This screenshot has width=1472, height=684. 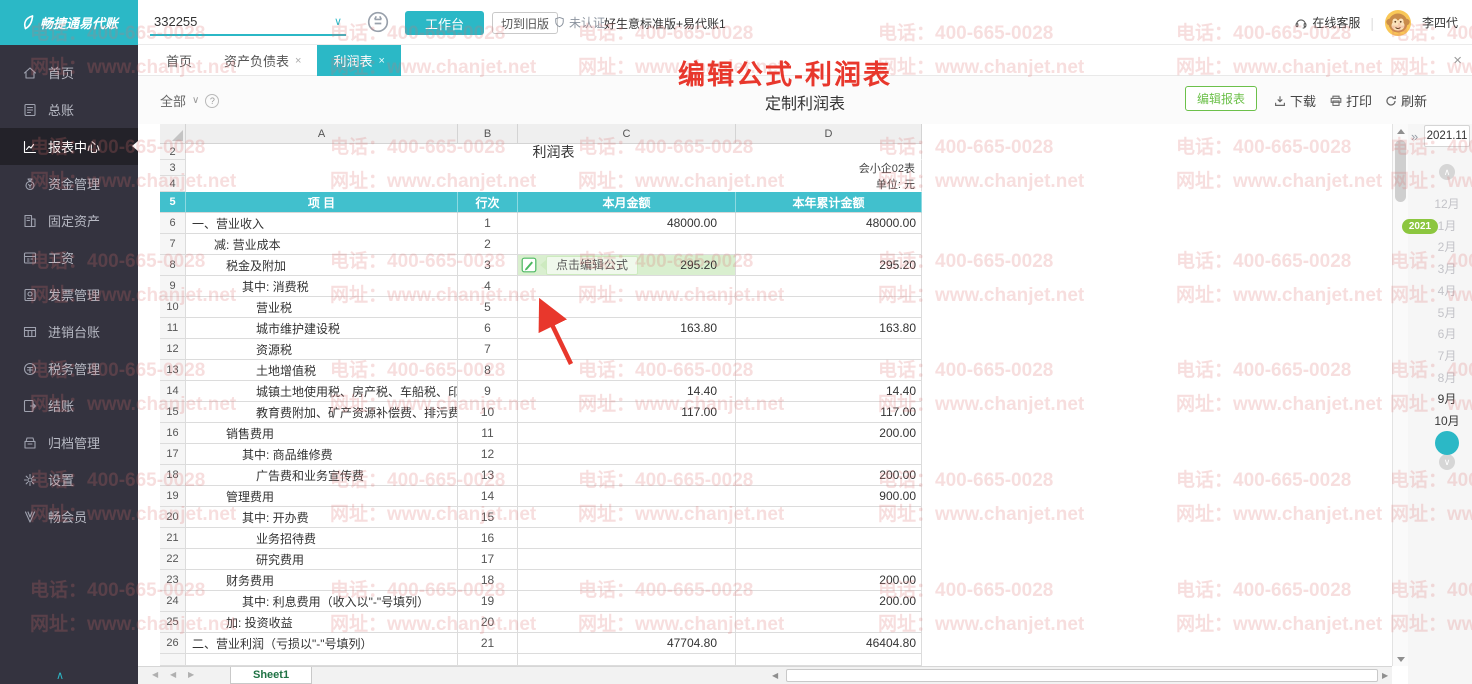 I want to click on row-header: 9, so click(x=173, y=286).